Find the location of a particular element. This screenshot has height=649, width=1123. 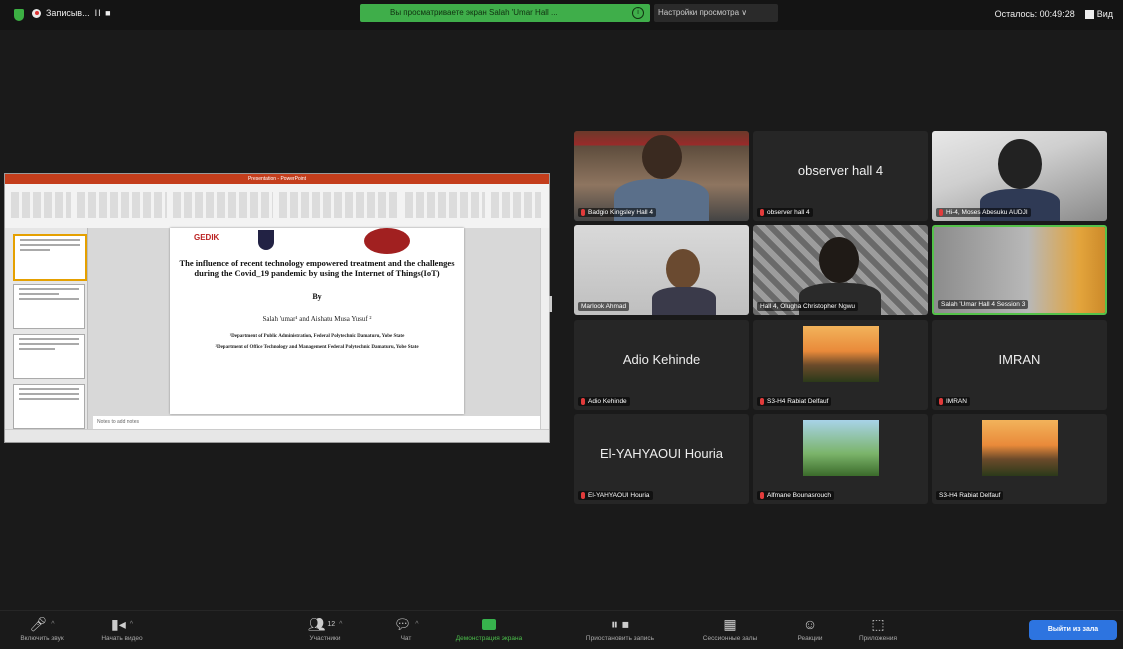

participant-name: Badgio Kingsley Hall 4 is located at coordinates (617, 212).